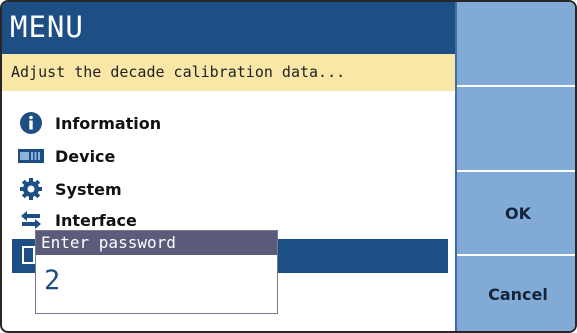  I want to click on menu-item-label: System, so click(88, 189).